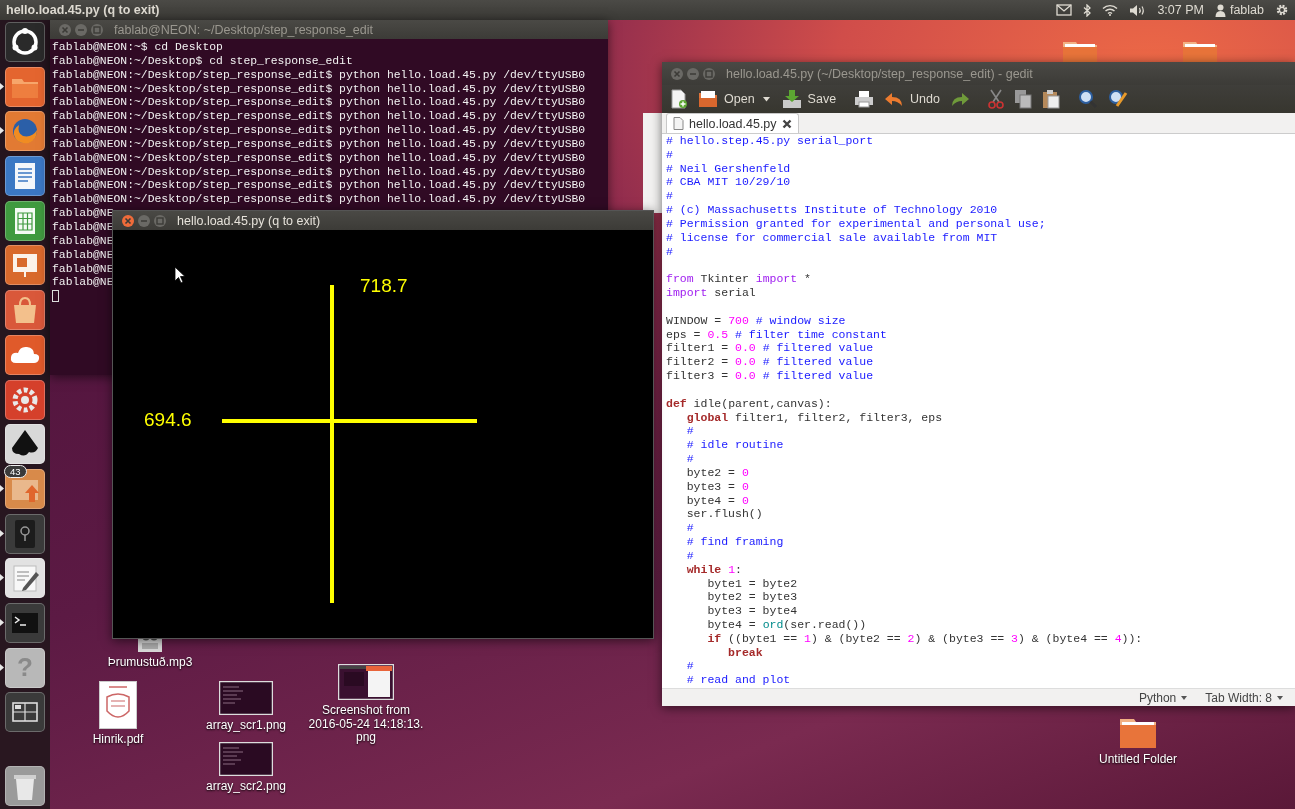 The image size is (1295, 809). What do you see at coordinates (1246, 10) in the screenshot?
I see `user-name: fablab` at bounding box center [1246, 10].